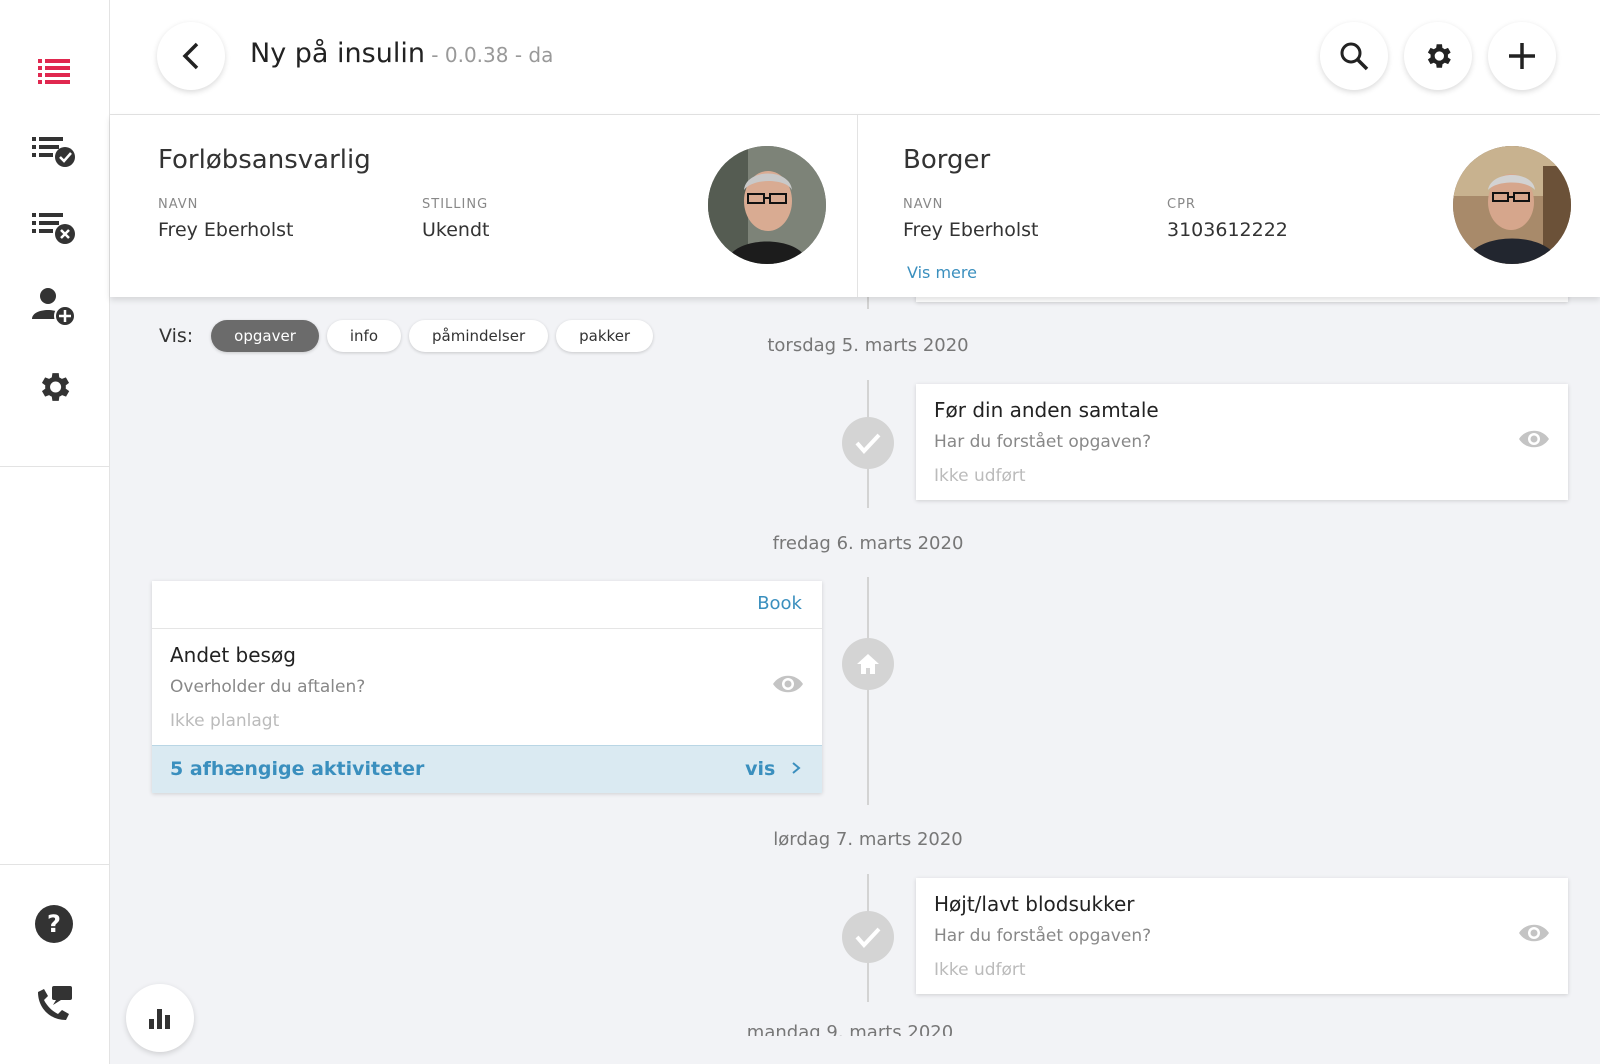 This screenshot has width=1600, height=1064. What do you see at coordinates (225, 721) in the screenshot?
I see `visit-status: Ikke planlagt` at bounding box center [225, 721].